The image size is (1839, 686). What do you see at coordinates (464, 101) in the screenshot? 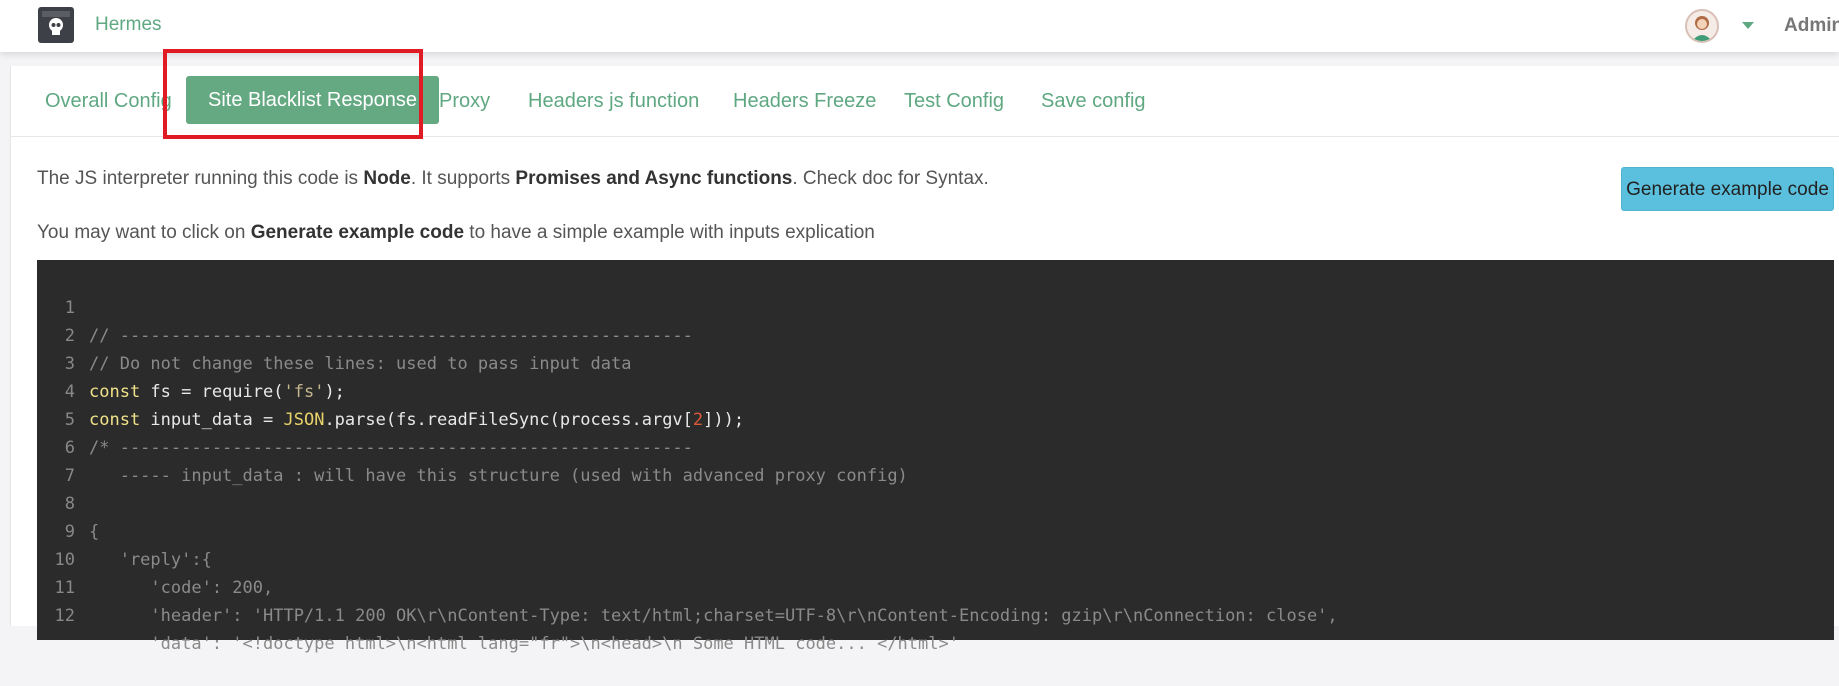
I see `tab-proxy: Proxy` at bounding box center [464, 101].